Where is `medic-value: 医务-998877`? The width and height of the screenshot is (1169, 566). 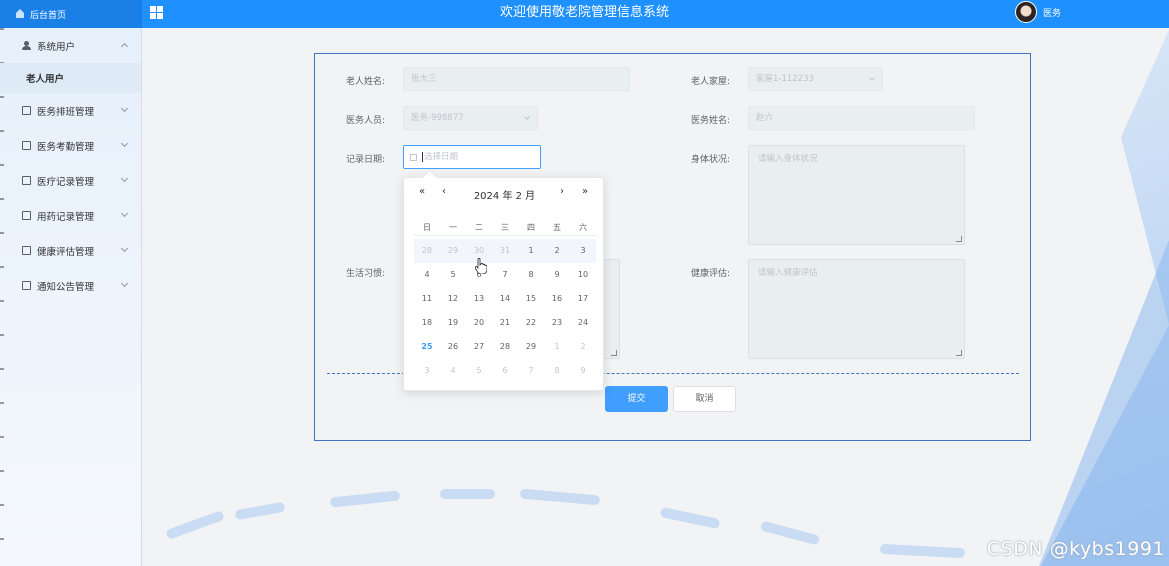 medic-value: 医务-998877 is located at coordinates (437, 118).